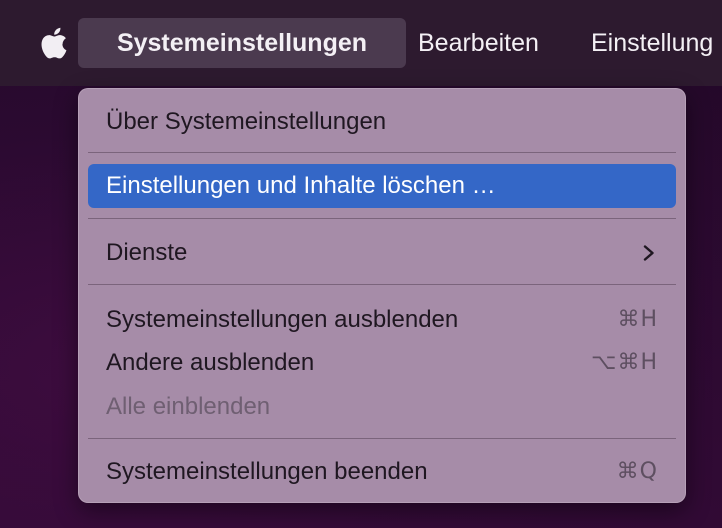  Describe the element at coordinates (53, 43) in the screenshot. I see `apple-logo-icon` at that location.